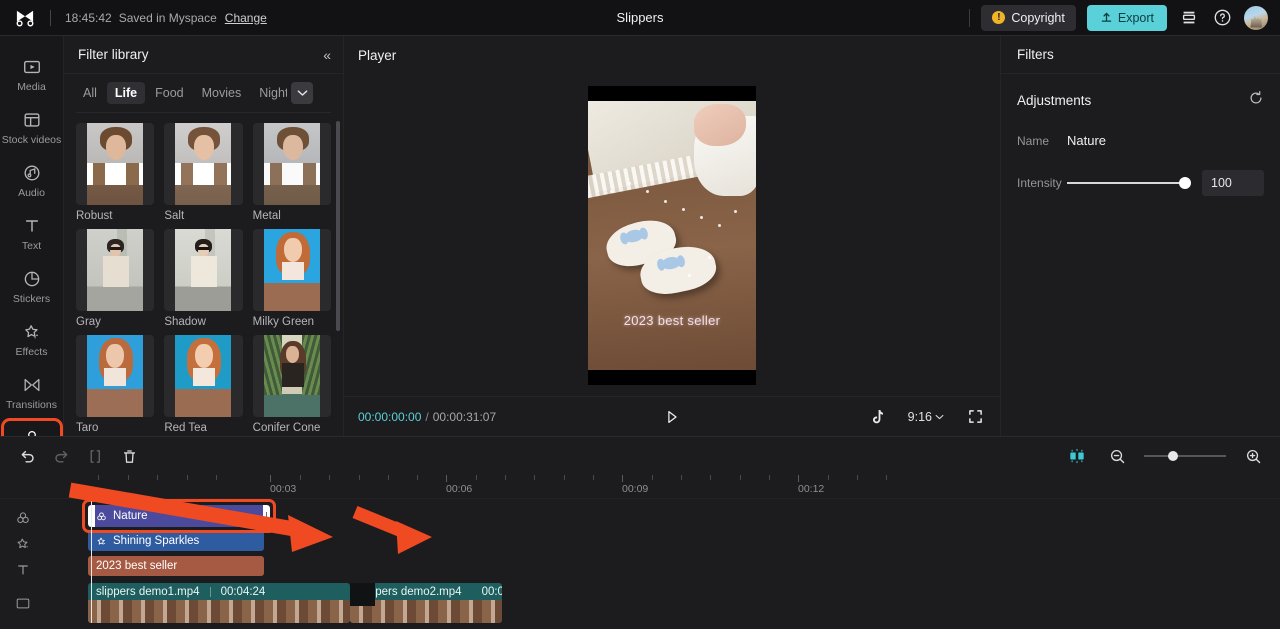  Describe the element at coordinates (32, 233) in the screenshot. I see `sidebar-item-text: Text` at that location.